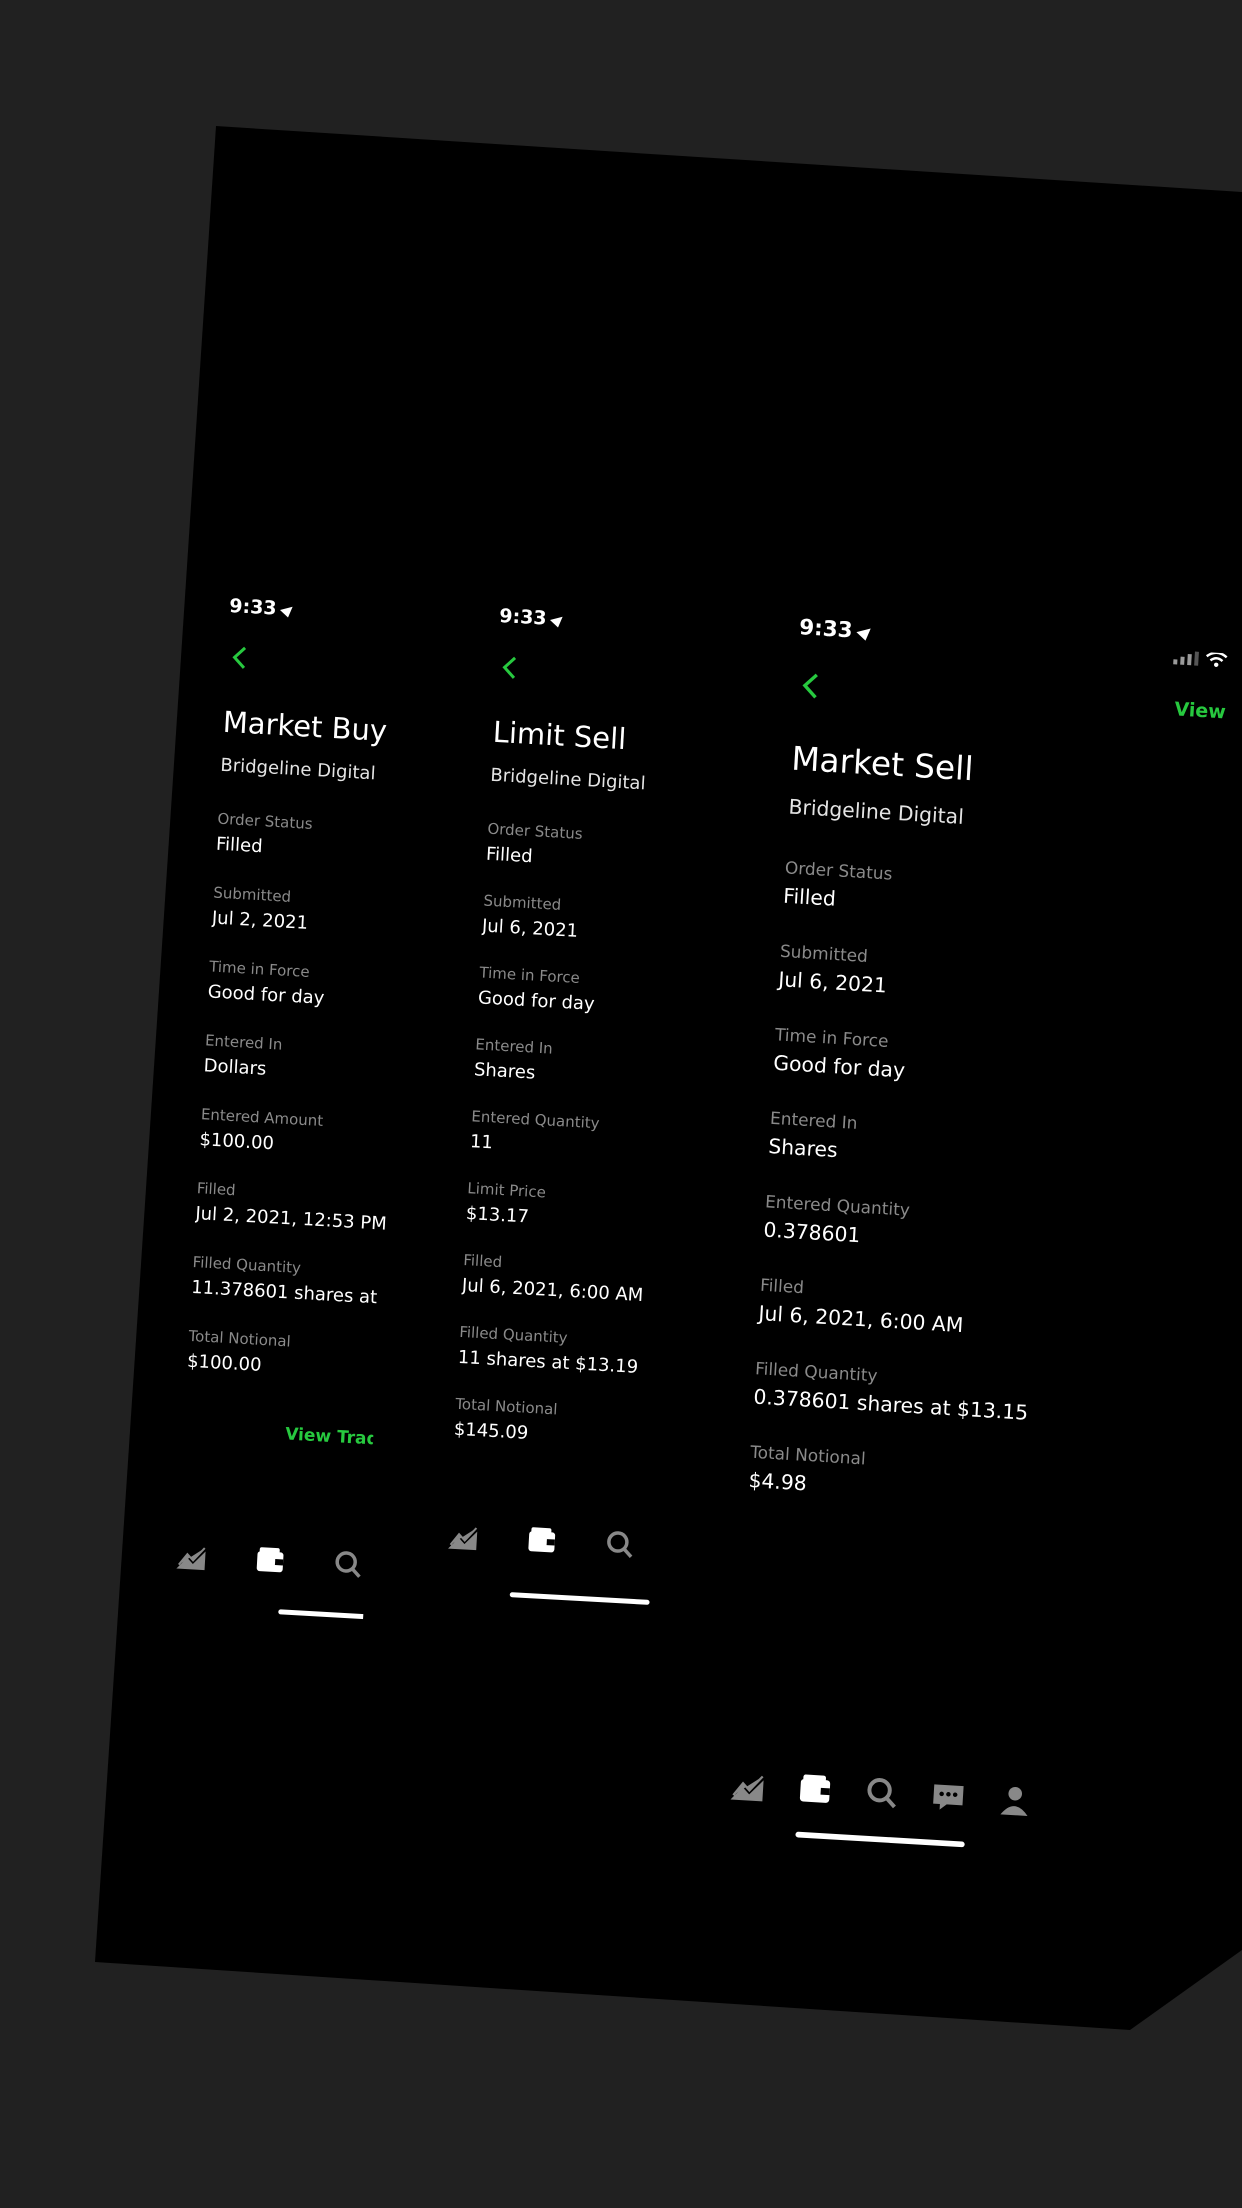  I want to click on field-entered-quantity: Entered Quantity 0.378601, so click(836, 1219).